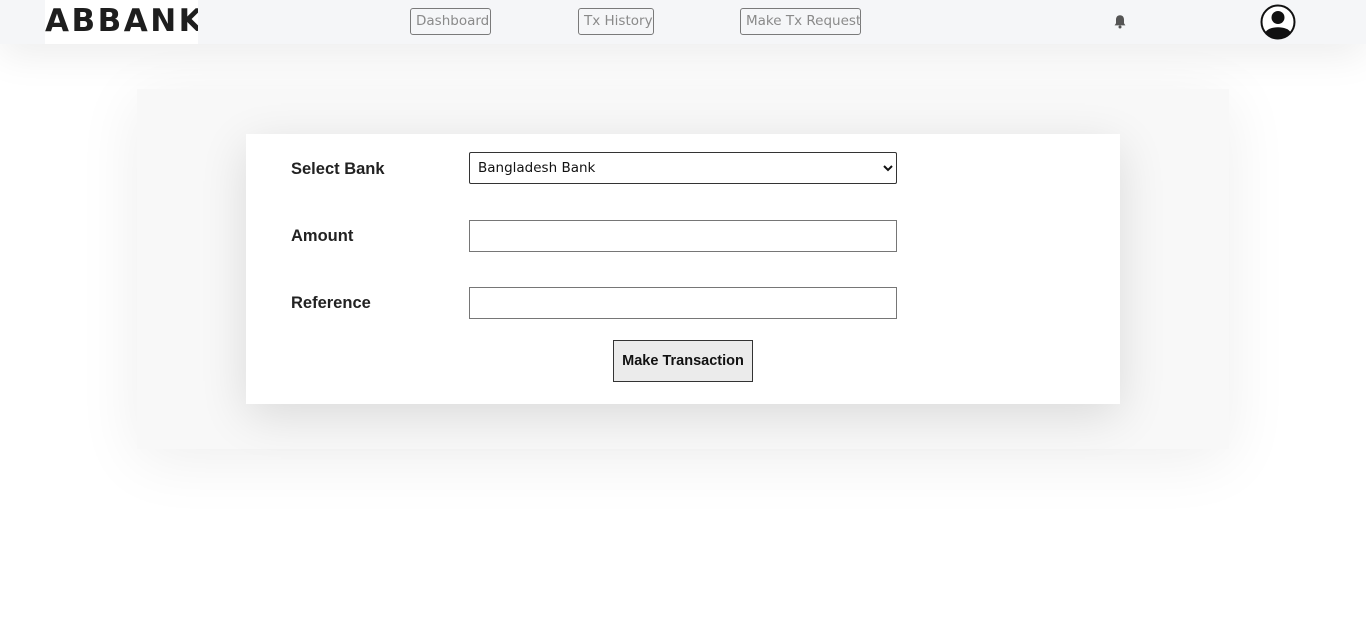  What do you see at coordinates (683, 236) in the screenshot?
I see `amount-input` at bounding box center [683, 236].